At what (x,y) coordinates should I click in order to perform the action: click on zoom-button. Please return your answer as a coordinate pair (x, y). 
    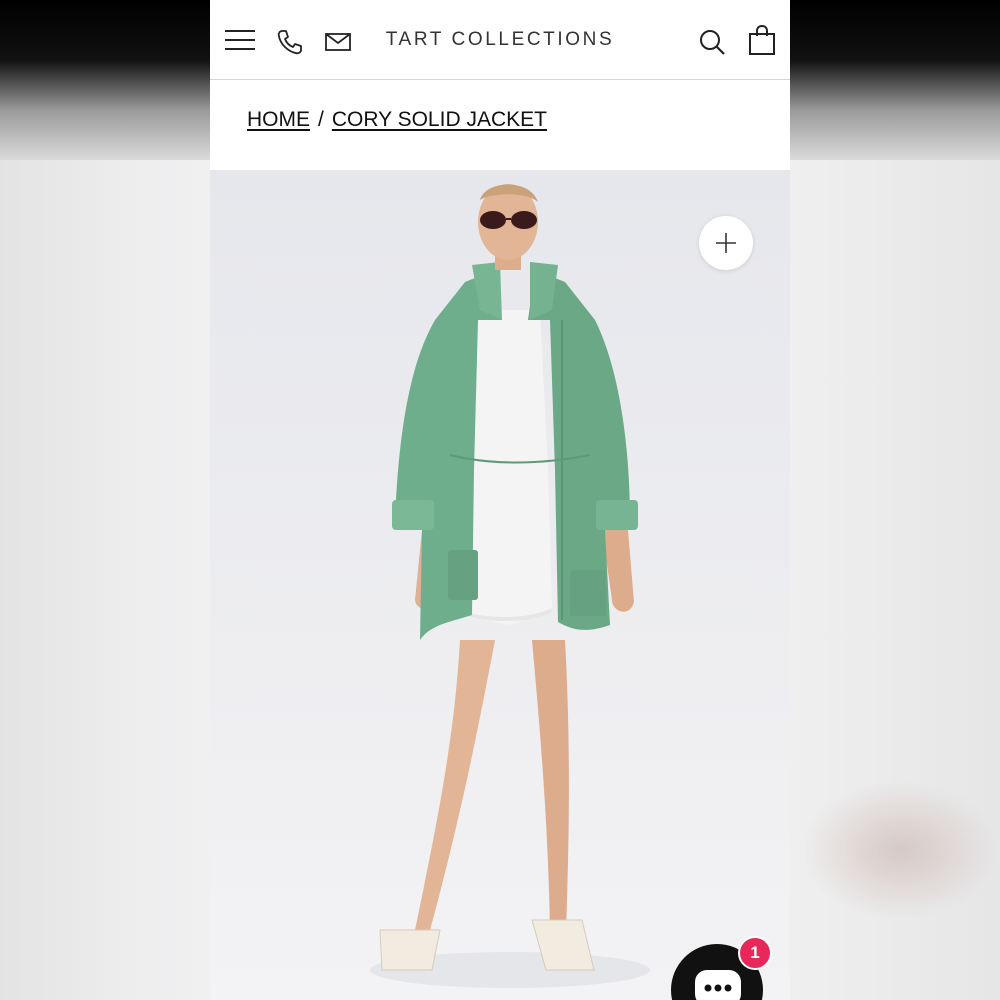
    Looking at the image, I should click on (726, 243).